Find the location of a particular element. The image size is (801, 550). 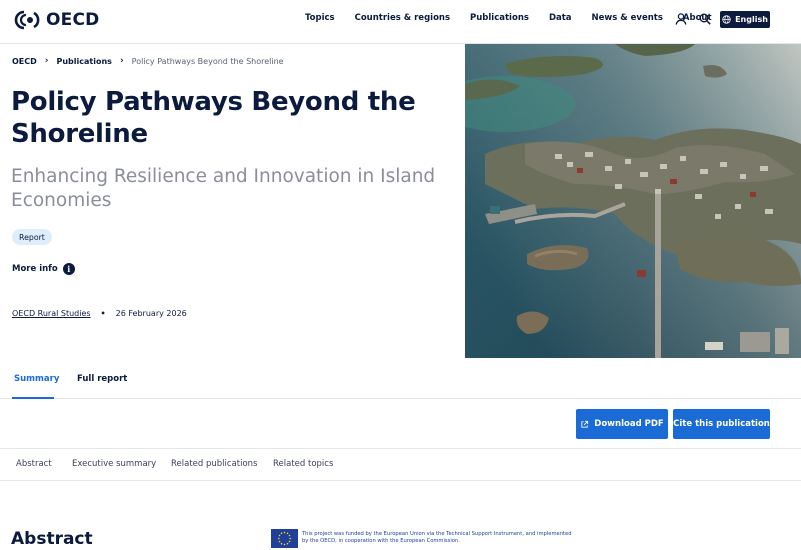

download-pdf-button: Download PDF is located at coordinates (622, 424).